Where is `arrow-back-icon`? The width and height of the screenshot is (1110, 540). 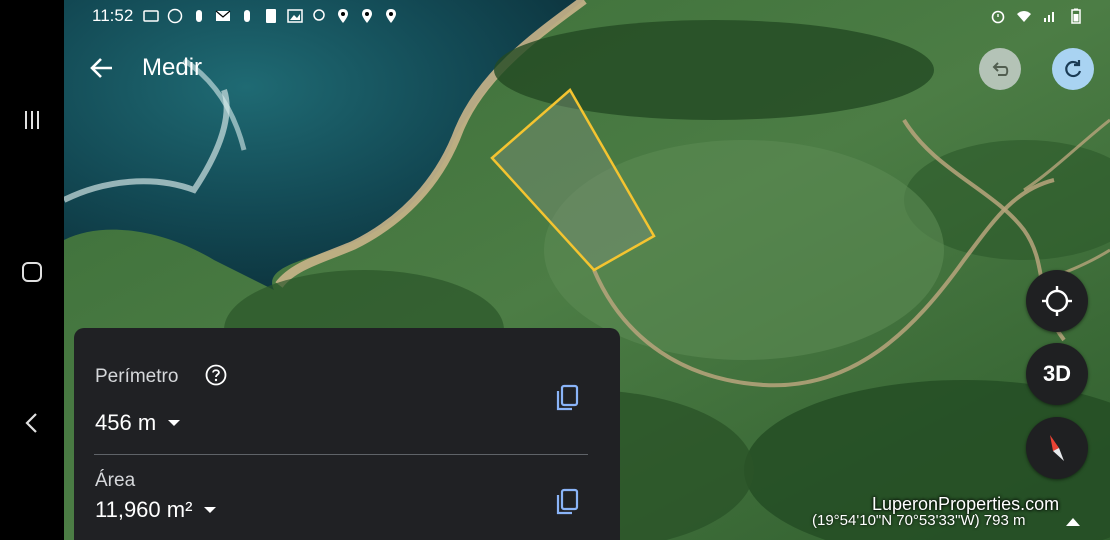 arrow-back-icon is located at coordinates (101, 68).